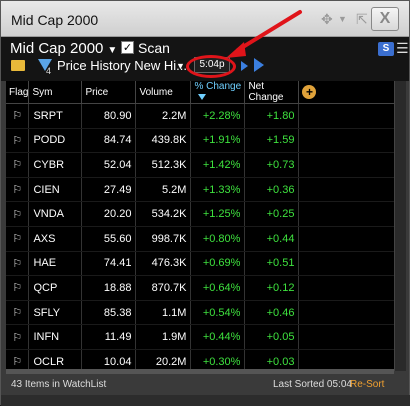 Image resolution: width=410 pixels, height=406 pixels. I want to click on cell-sym: PODD, so click(55, 141).